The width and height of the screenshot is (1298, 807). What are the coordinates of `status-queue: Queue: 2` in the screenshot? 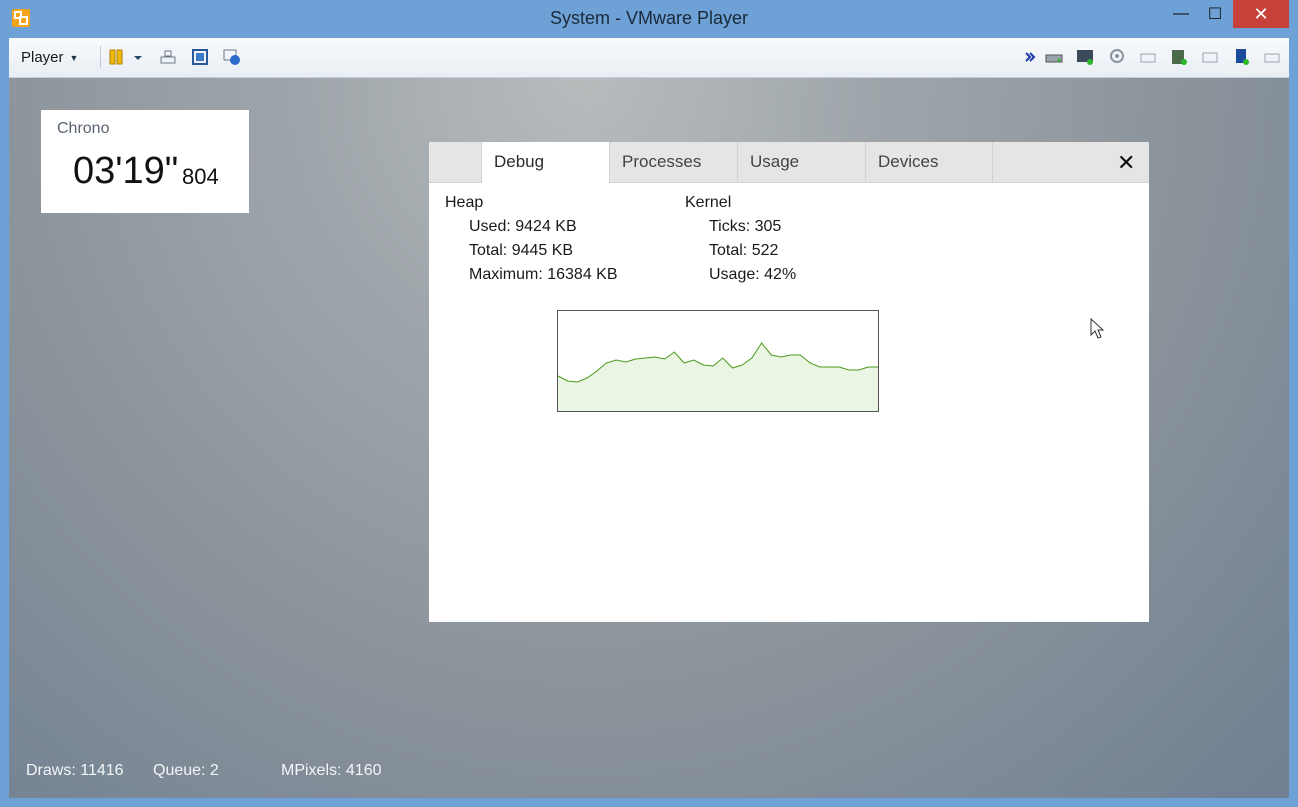 It's located at (186, 770).